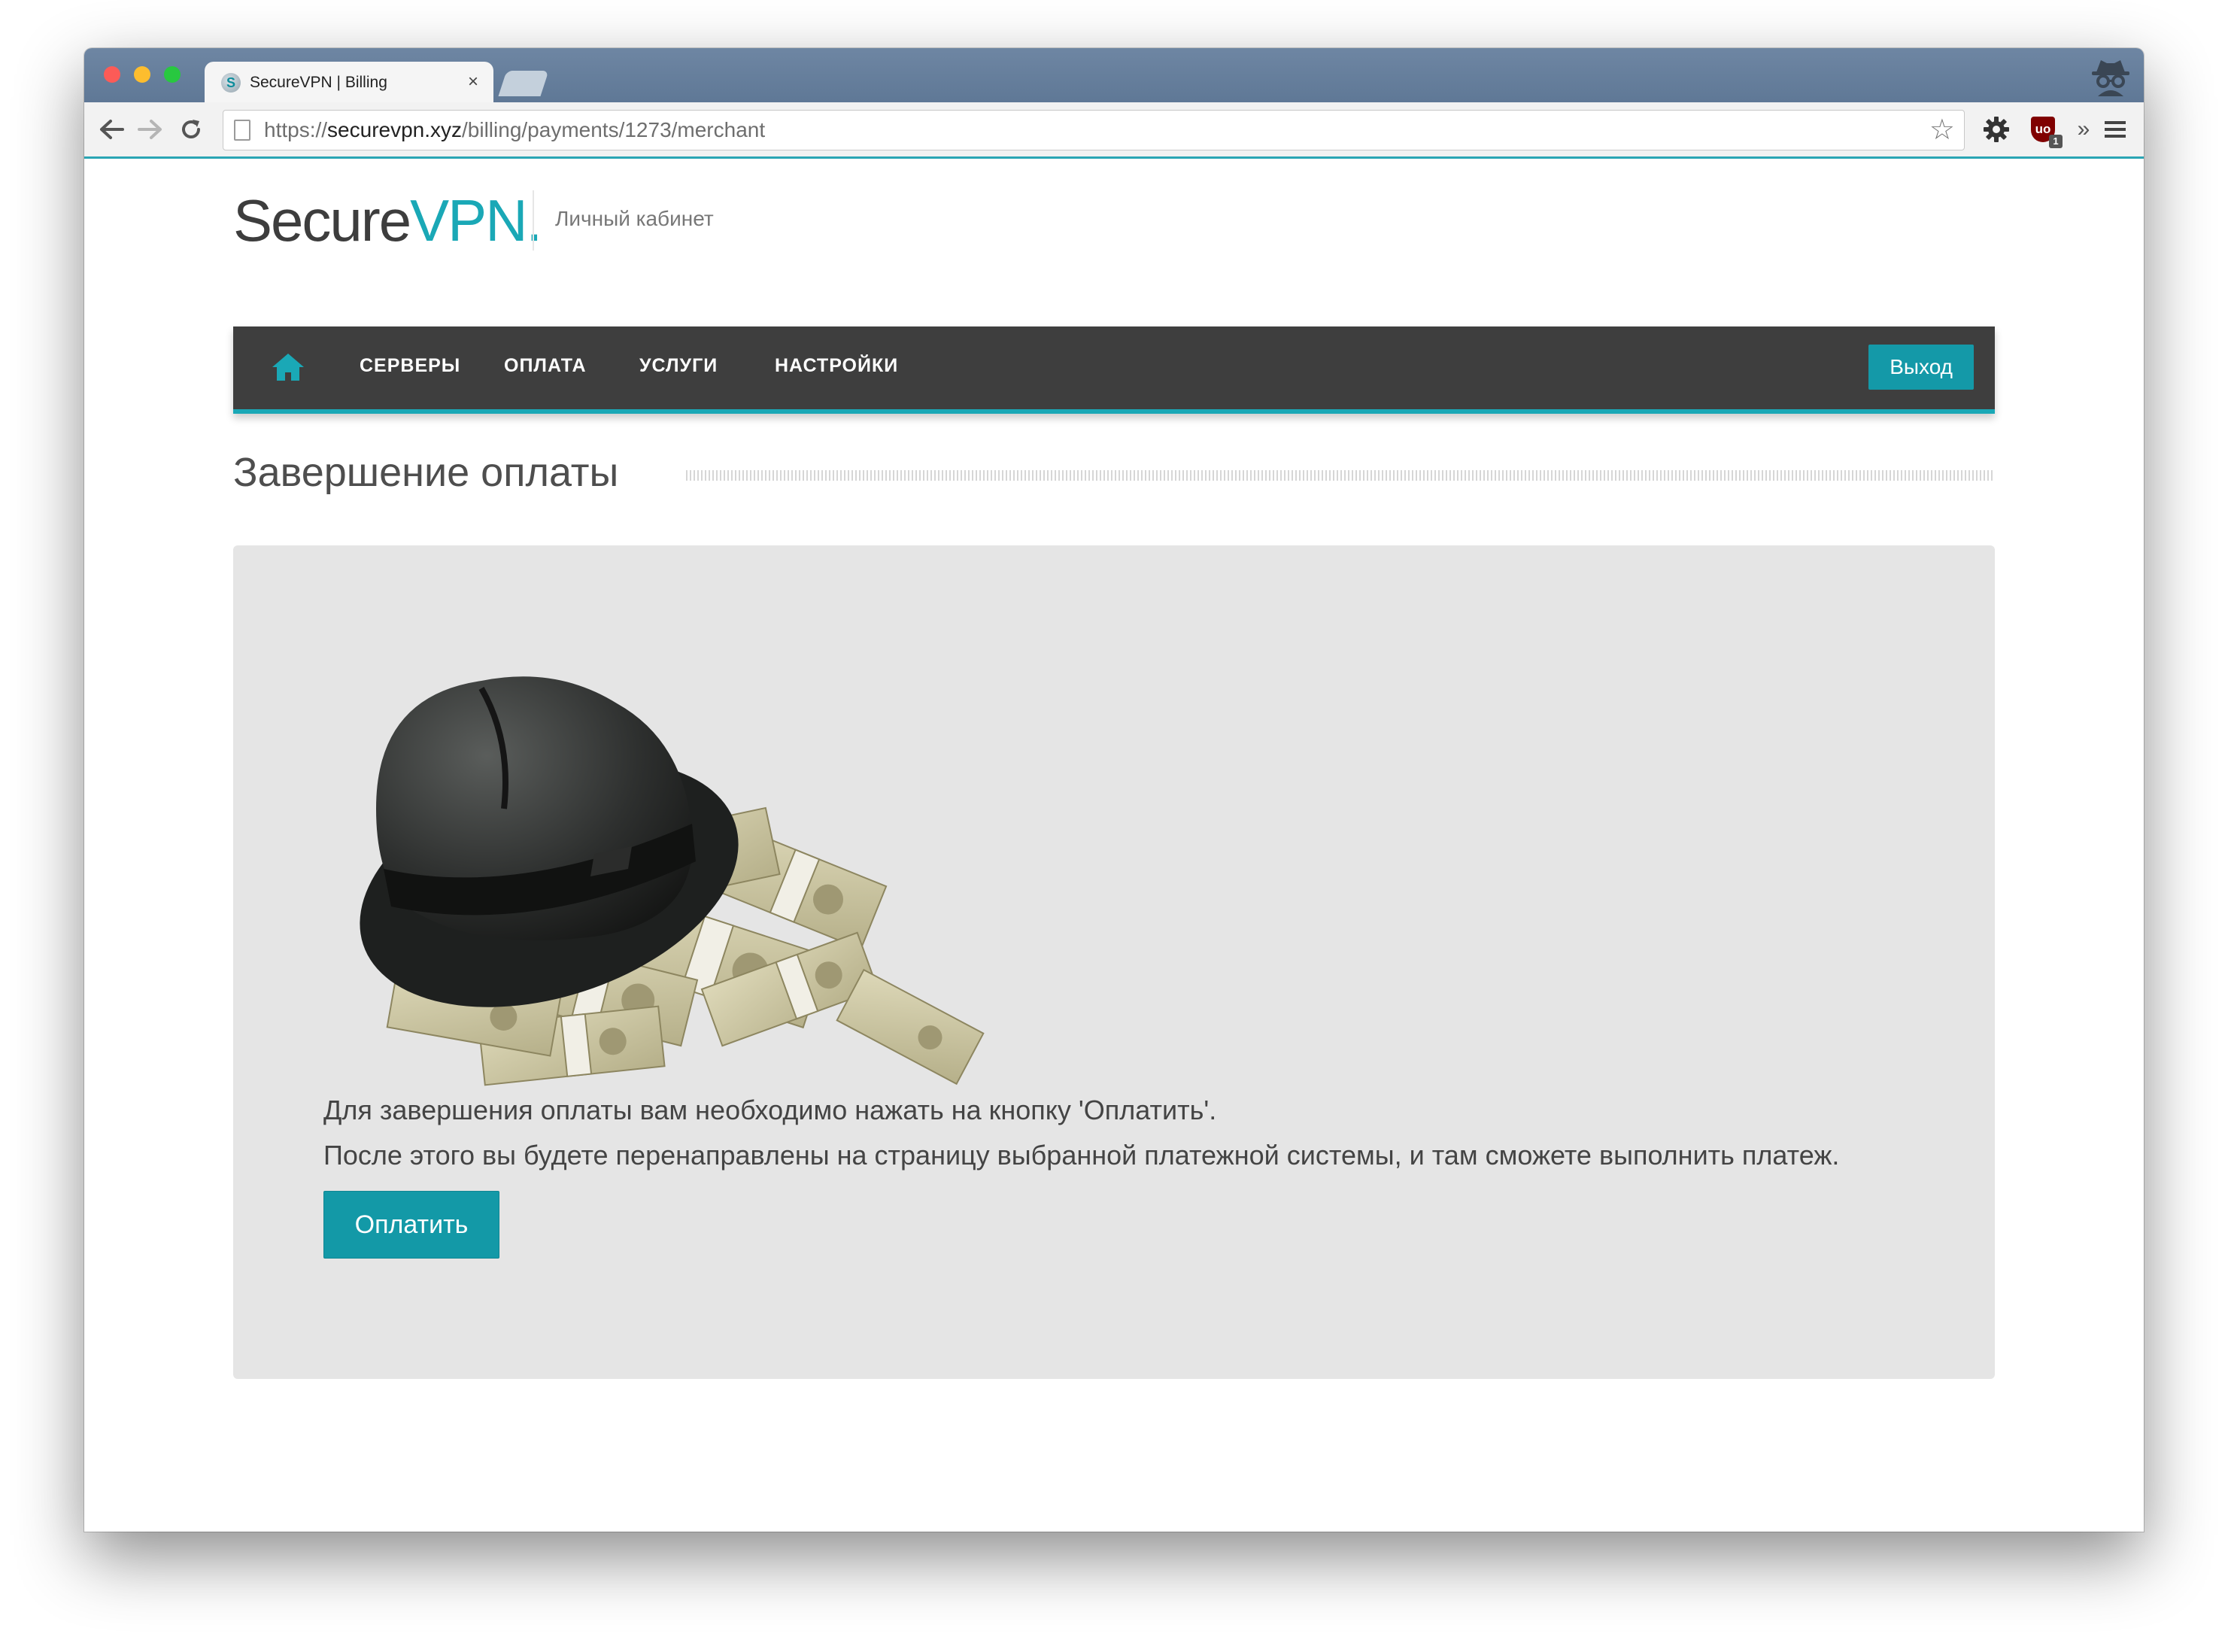 This screenshot has width=2228, height=1652. Describe the element at coordinates (2115, 130) in the screenshot. I see `hamburger-icon` at that location.